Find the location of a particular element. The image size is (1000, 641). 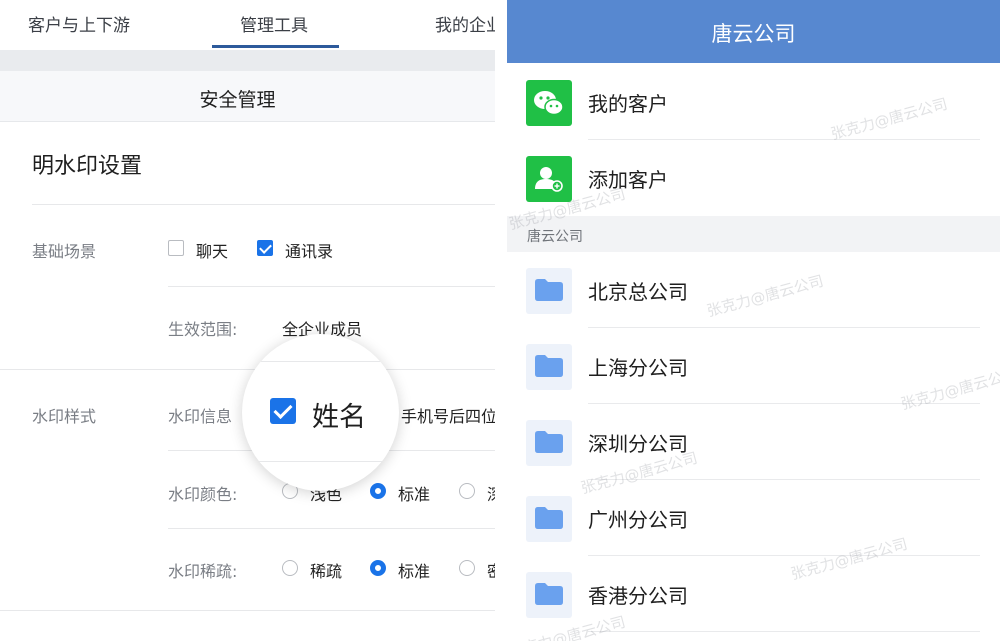

contacts-option-label: 通讯录 is located at coordinates (309, 251).